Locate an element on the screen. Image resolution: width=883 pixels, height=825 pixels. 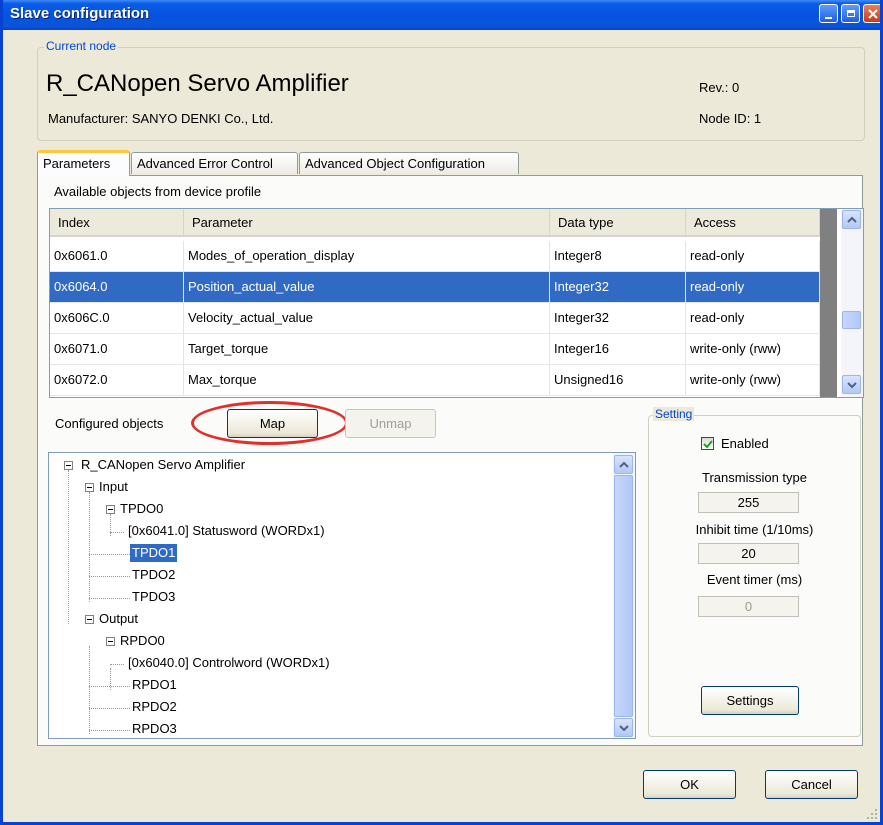
table-header: Index Parameter Data type Access is located at coordinates (435, 223).